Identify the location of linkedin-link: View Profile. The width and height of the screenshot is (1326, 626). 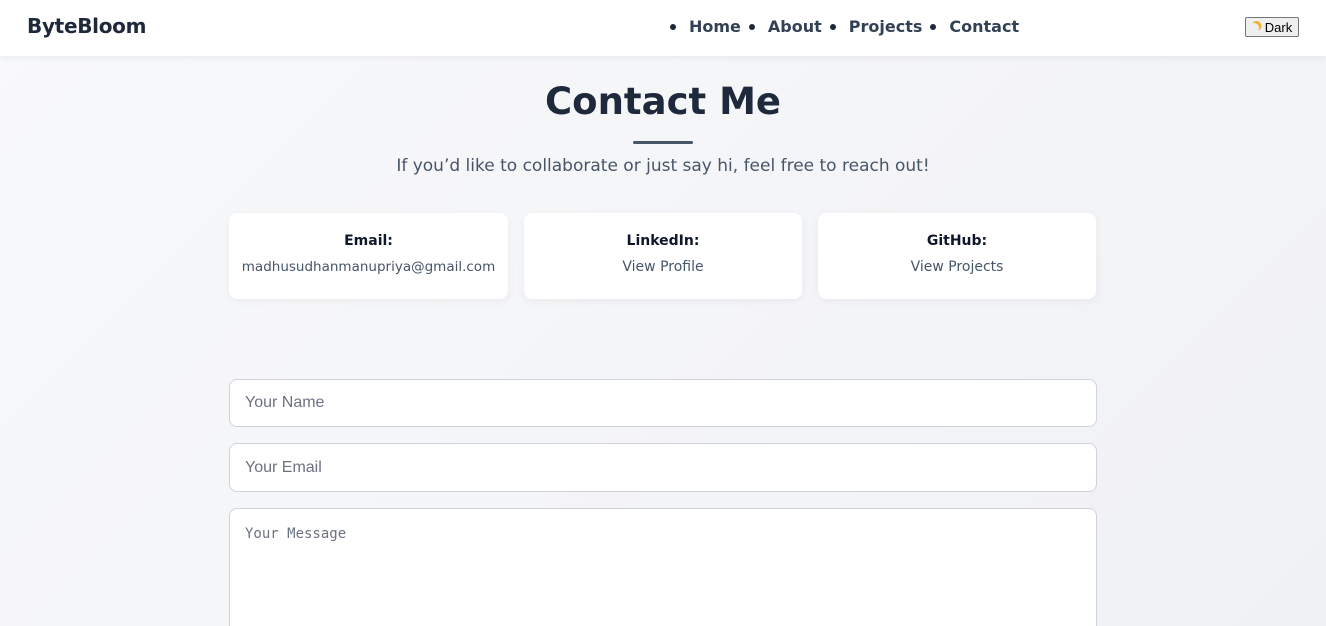
(663, 267).